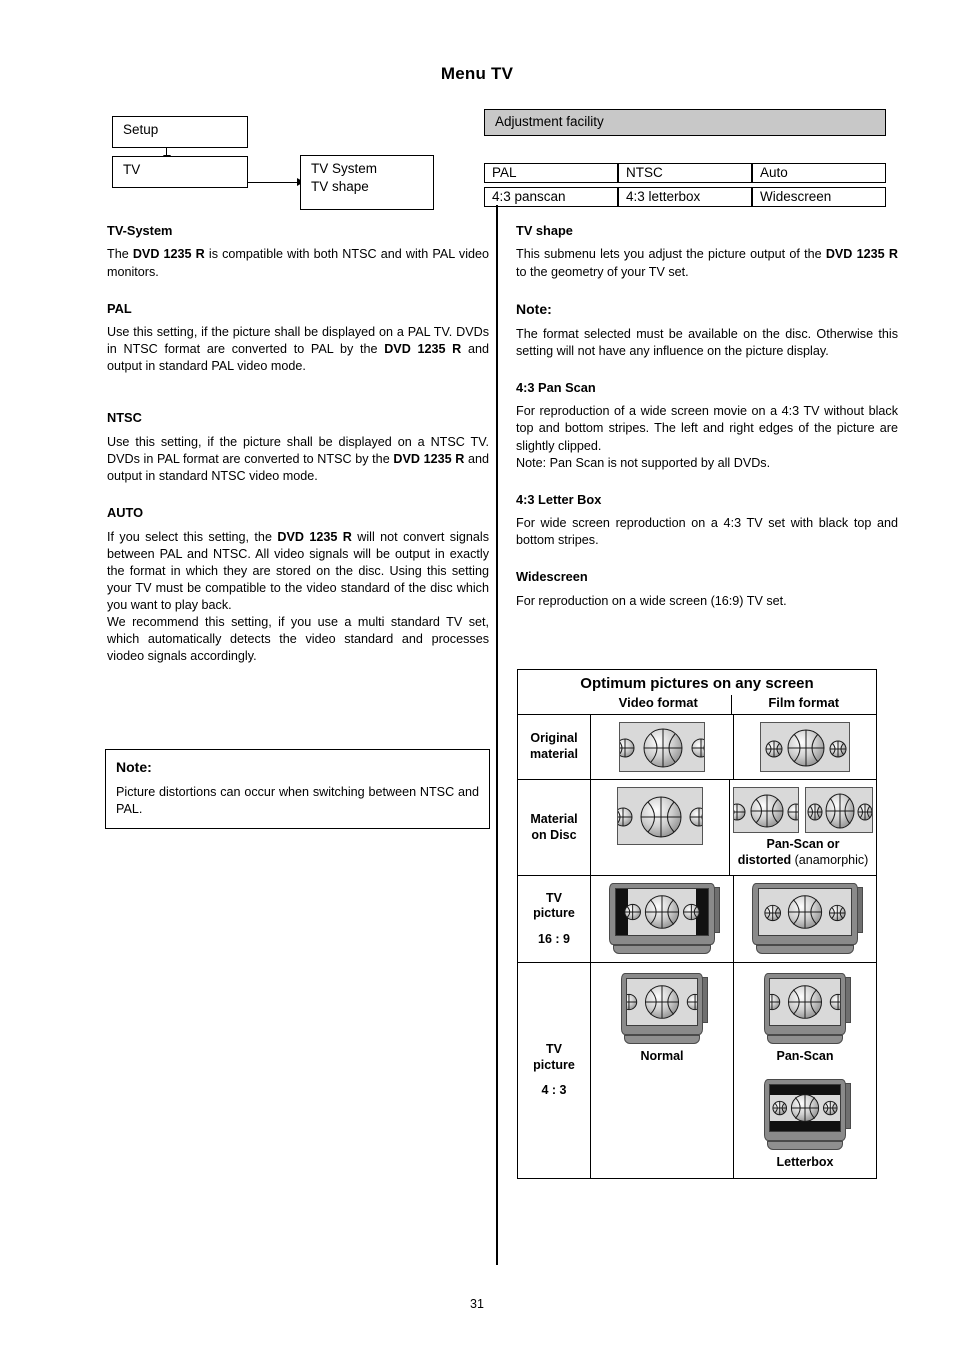 The height and width of the screenshot is (1351, 954). Describe the element at coordinates (120, 254) in the screenshot. I see `tv-system-text-1: The` at that location.